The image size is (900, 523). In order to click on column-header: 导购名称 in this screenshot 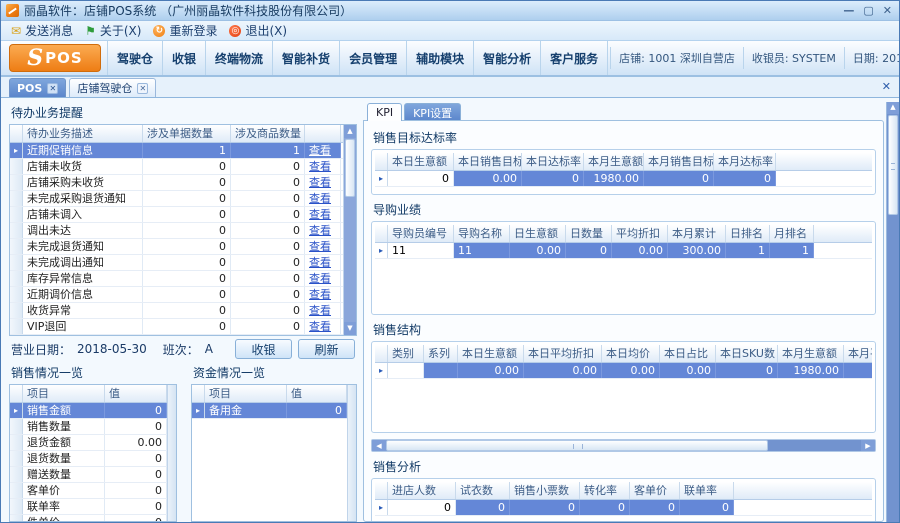, I will do `click(482, 233)`.